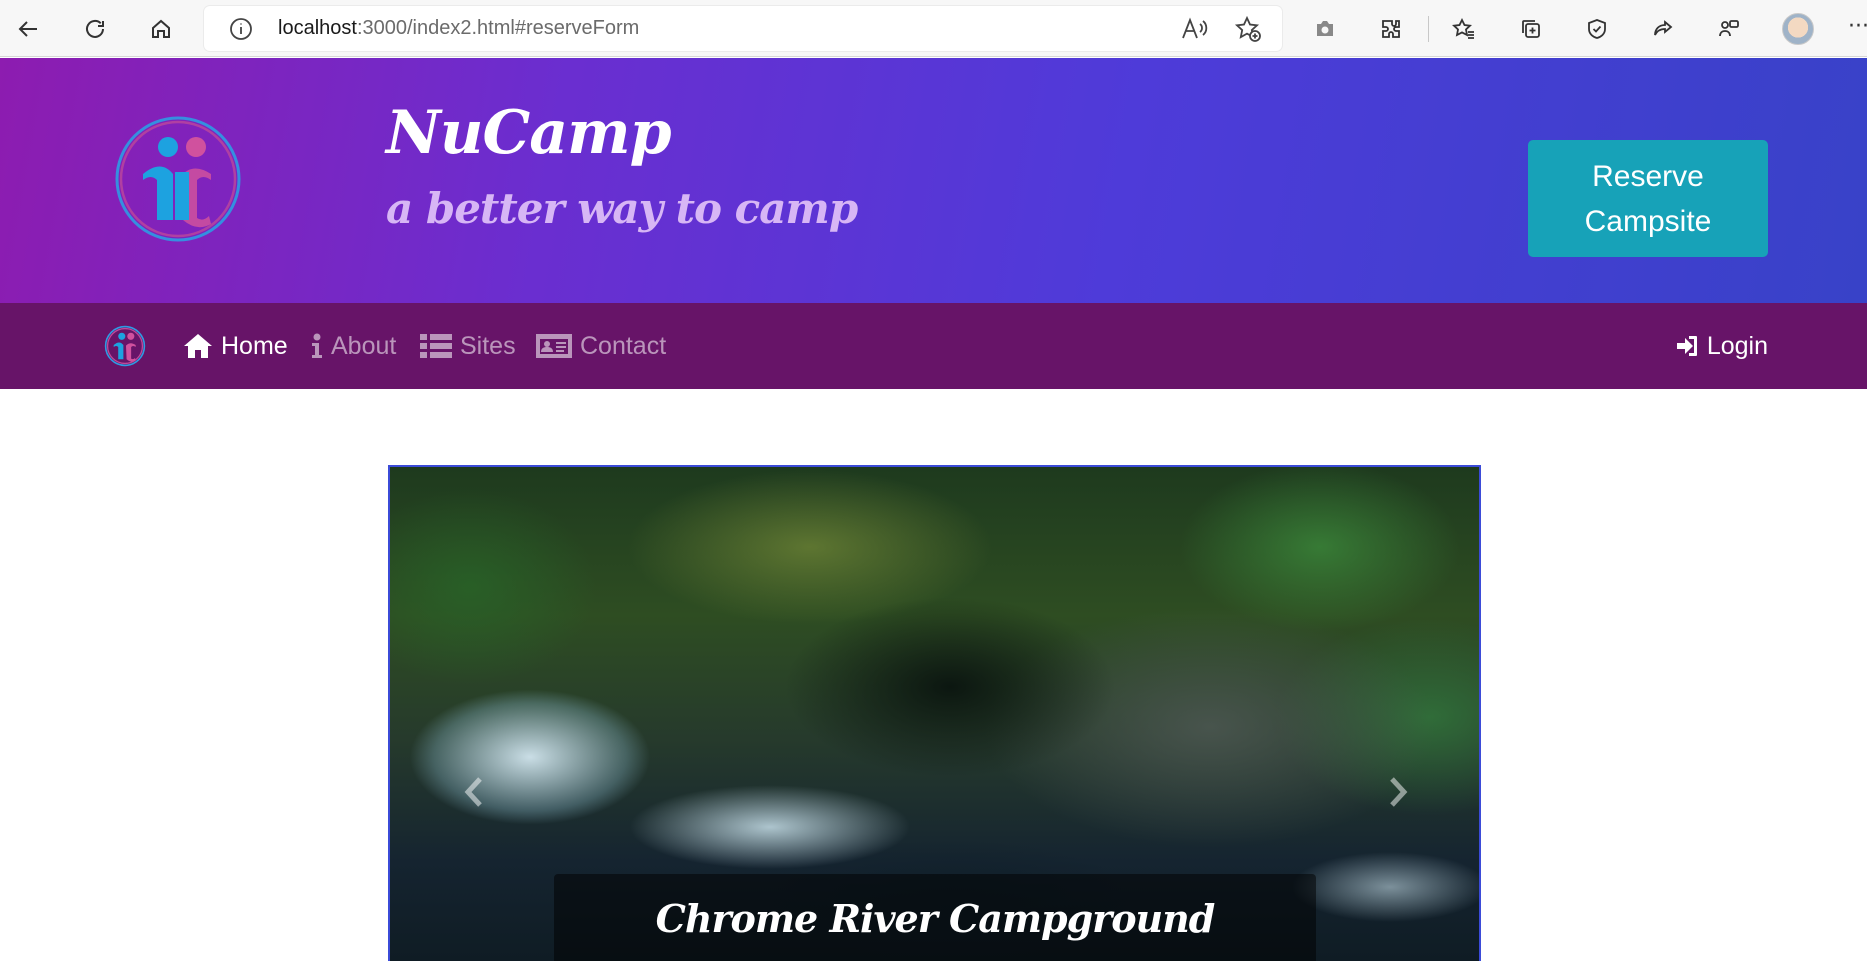  What do you see at coordinates (623, 345) in the screenshot?
I see `nav-label-contact: Contact` at bounding box center [623, 345].